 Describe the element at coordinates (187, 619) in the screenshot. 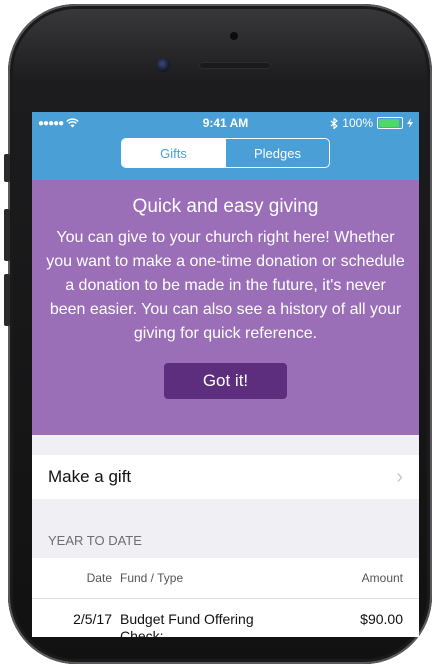

I see `row-fund-name: Budget Fund Offering` at that location.